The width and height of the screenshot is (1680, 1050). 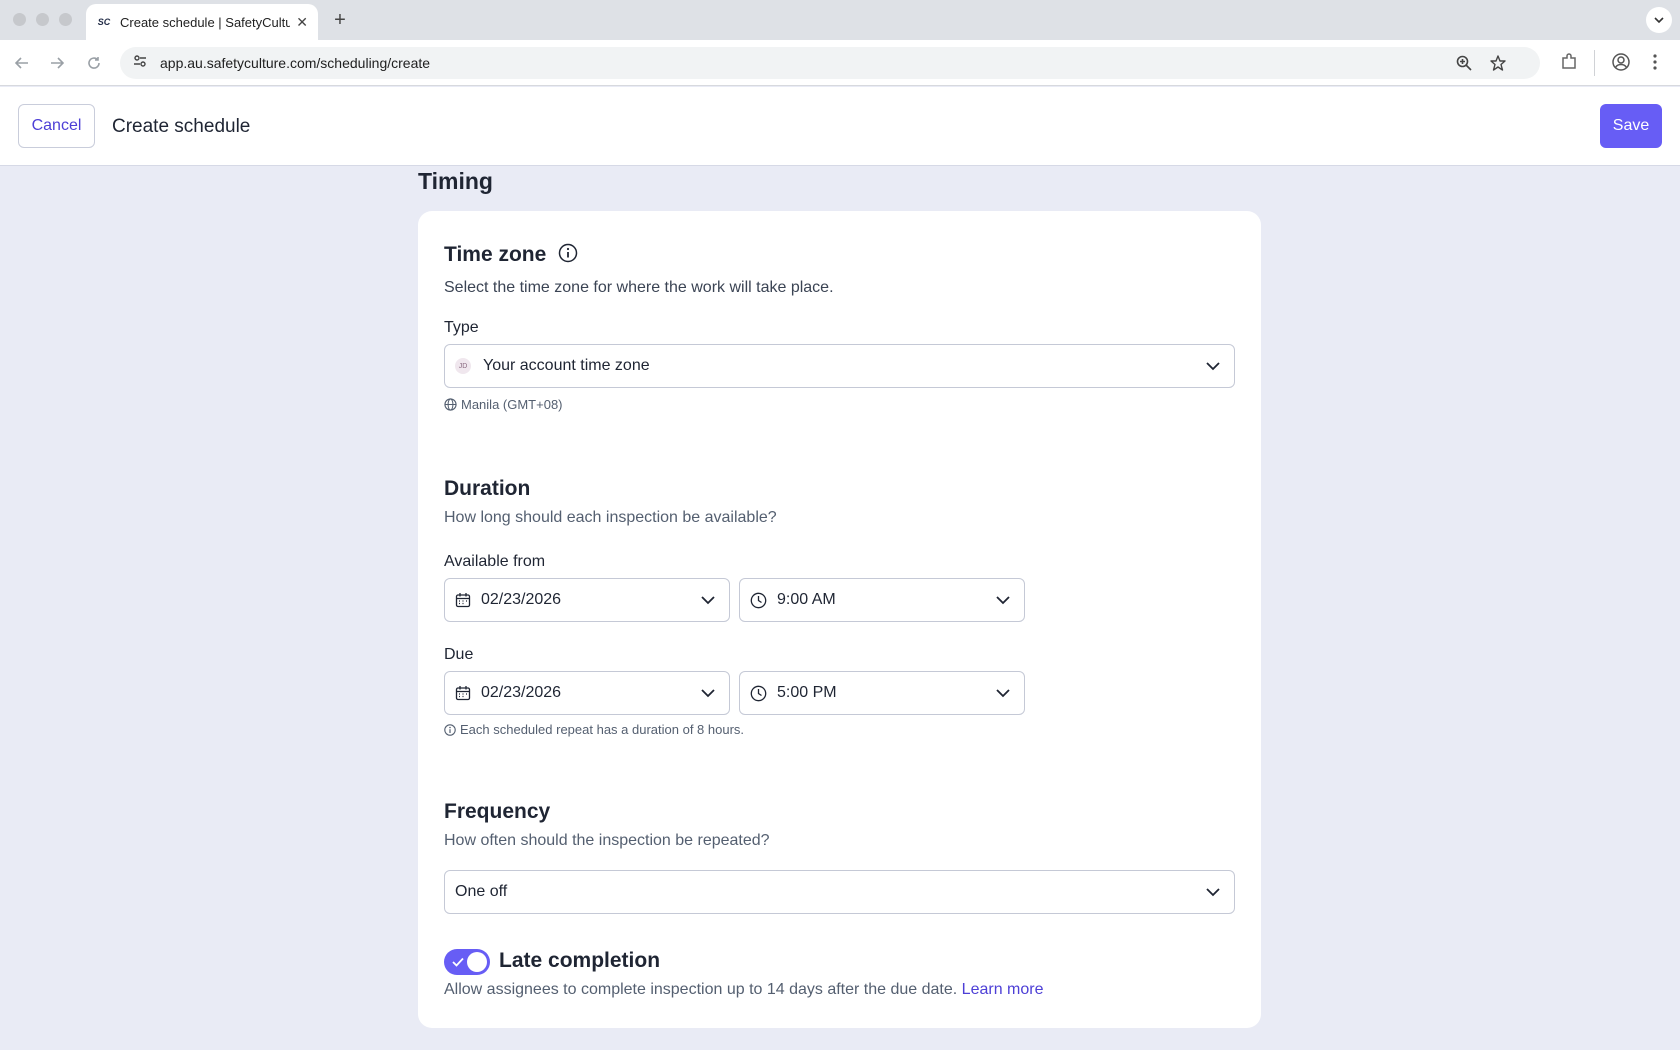 I want to click on time-zone-type-value: Your account time zone, so click(x=566, y=365).